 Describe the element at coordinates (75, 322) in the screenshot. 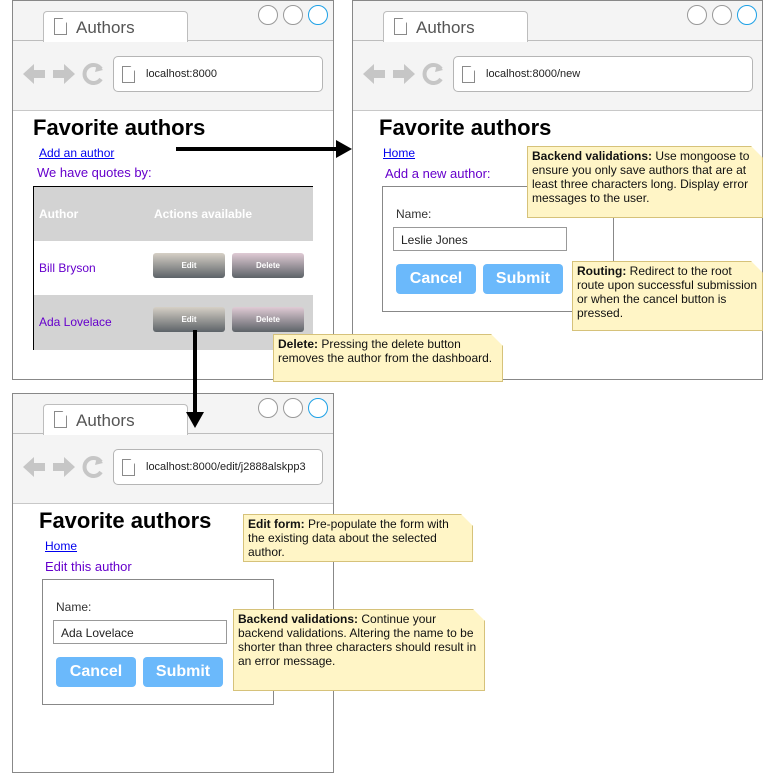

I see `author-name: Ada Lovelace` at that location.